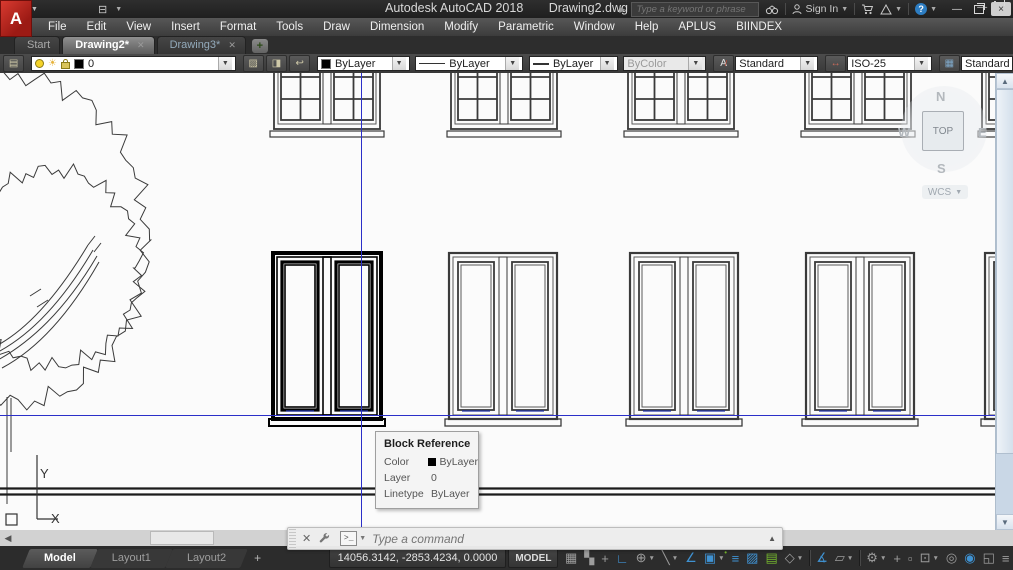 The height and width of the screenshot is (570, 1013). What do you see at coordinates (988, 558) in the screenshot?
I see `clean-screen-icon: ◱▼` at bounding box center [988, 558].